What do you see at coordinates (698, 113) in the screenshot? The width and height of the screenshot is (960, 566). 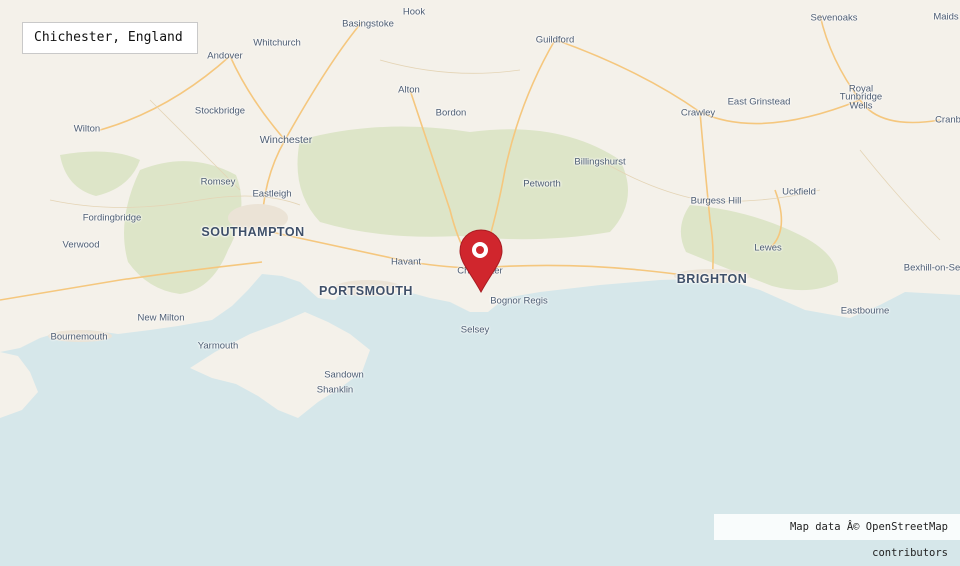 I see `place-label: Crawley` at bounding box center [698, 113].